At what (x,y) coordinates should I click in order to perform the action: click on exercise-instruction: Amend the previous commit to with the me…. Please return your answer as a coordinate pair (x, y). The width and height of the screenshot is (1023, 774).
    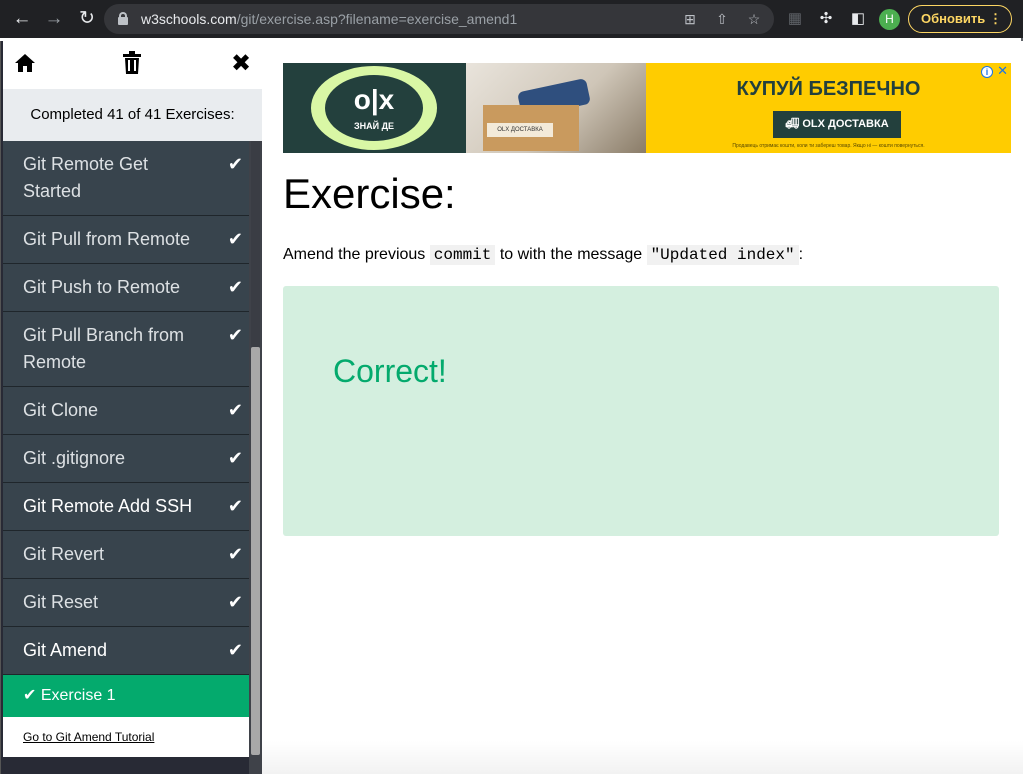
    Looking at the image, I should click on (543, 255).